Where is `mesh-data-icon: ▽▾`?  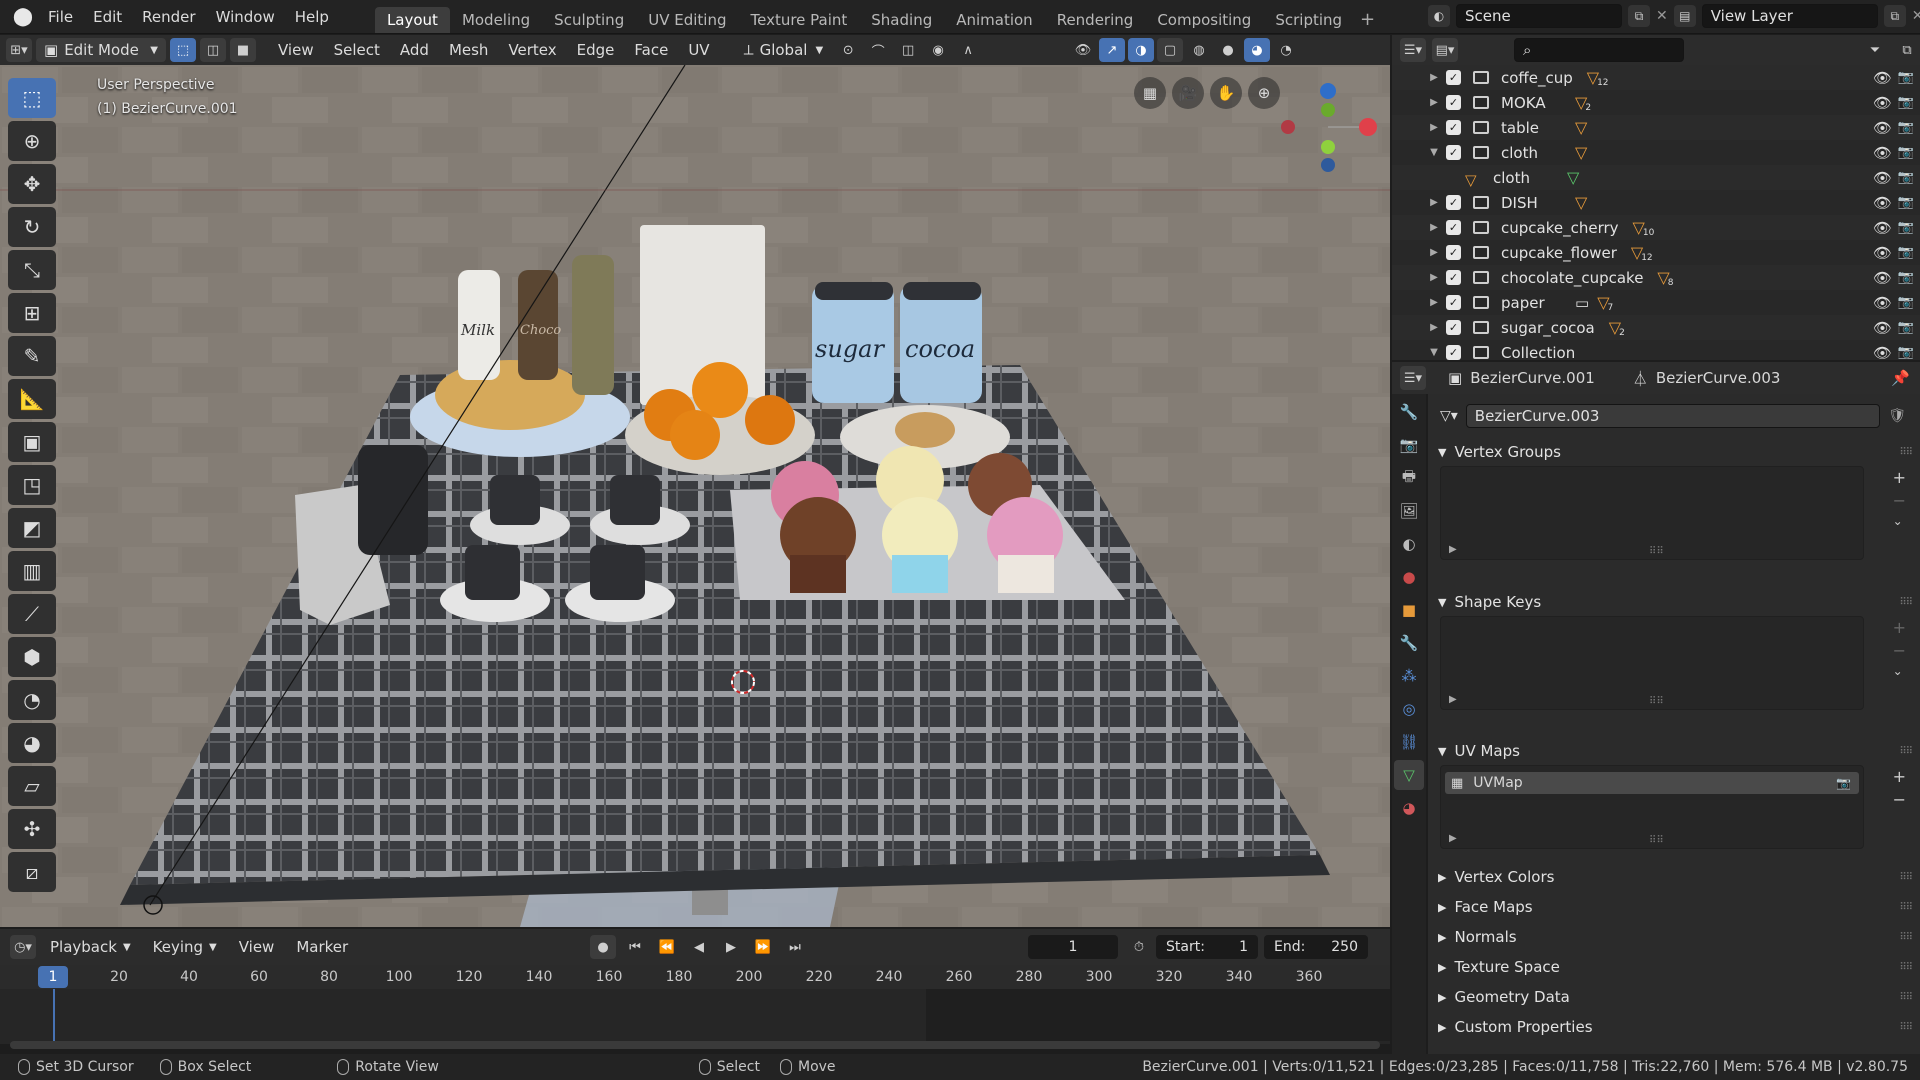 mesh-data-icon: ▽▾ is located at coordinates (1449, 416).